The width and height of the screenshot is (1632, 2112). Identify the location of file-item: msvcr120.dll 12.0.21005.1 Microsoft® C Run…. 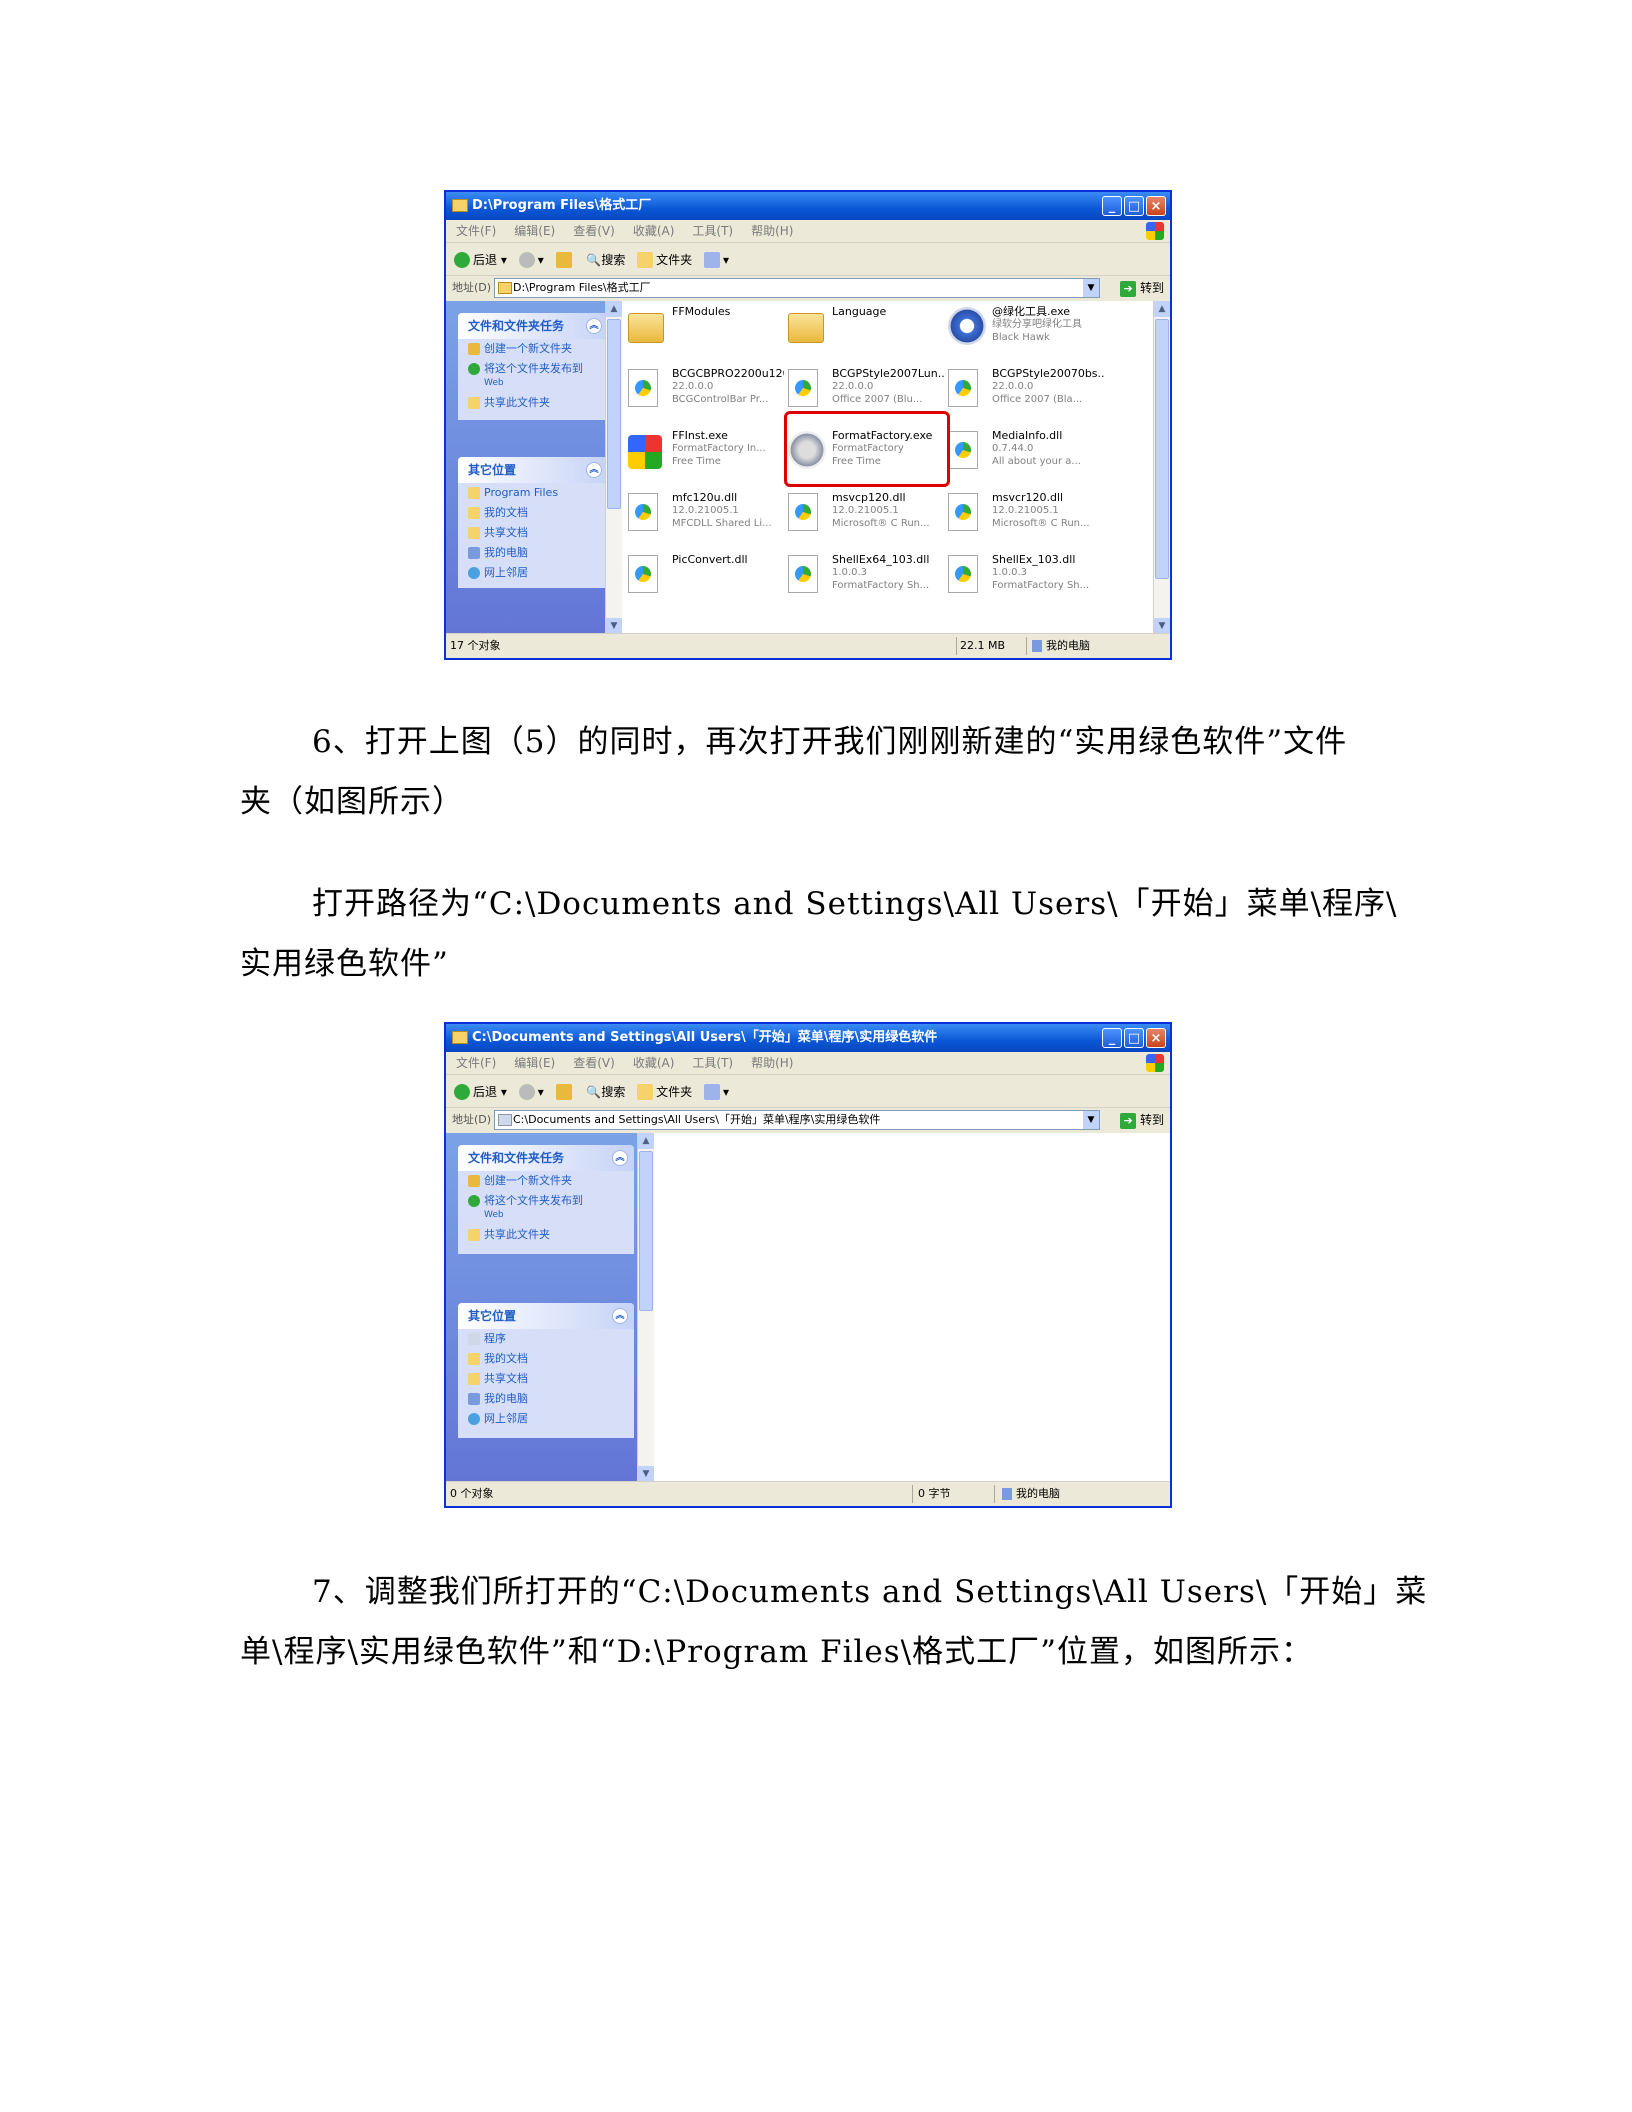
(1026, 516).